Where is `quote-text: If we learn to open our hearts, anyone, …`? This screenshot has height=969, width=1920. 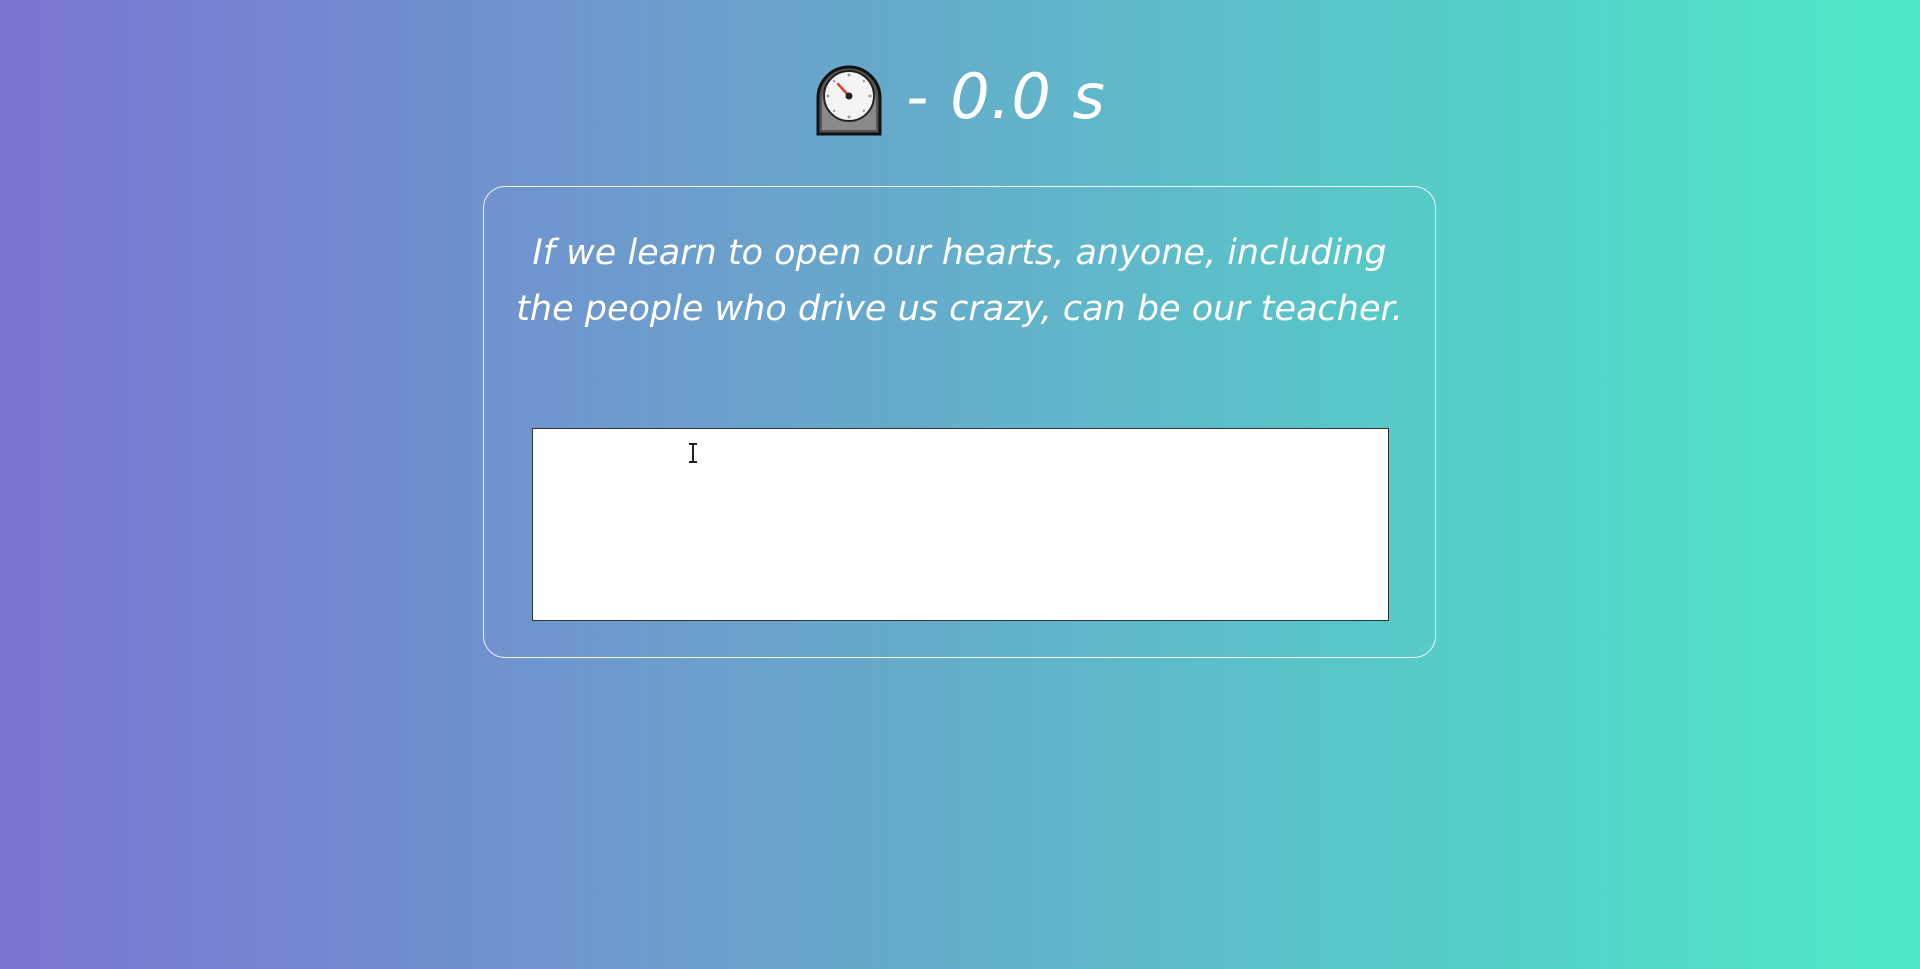 quote-text: If we learn to open our hearts, anyone, … is located at coordinates (959, 281).